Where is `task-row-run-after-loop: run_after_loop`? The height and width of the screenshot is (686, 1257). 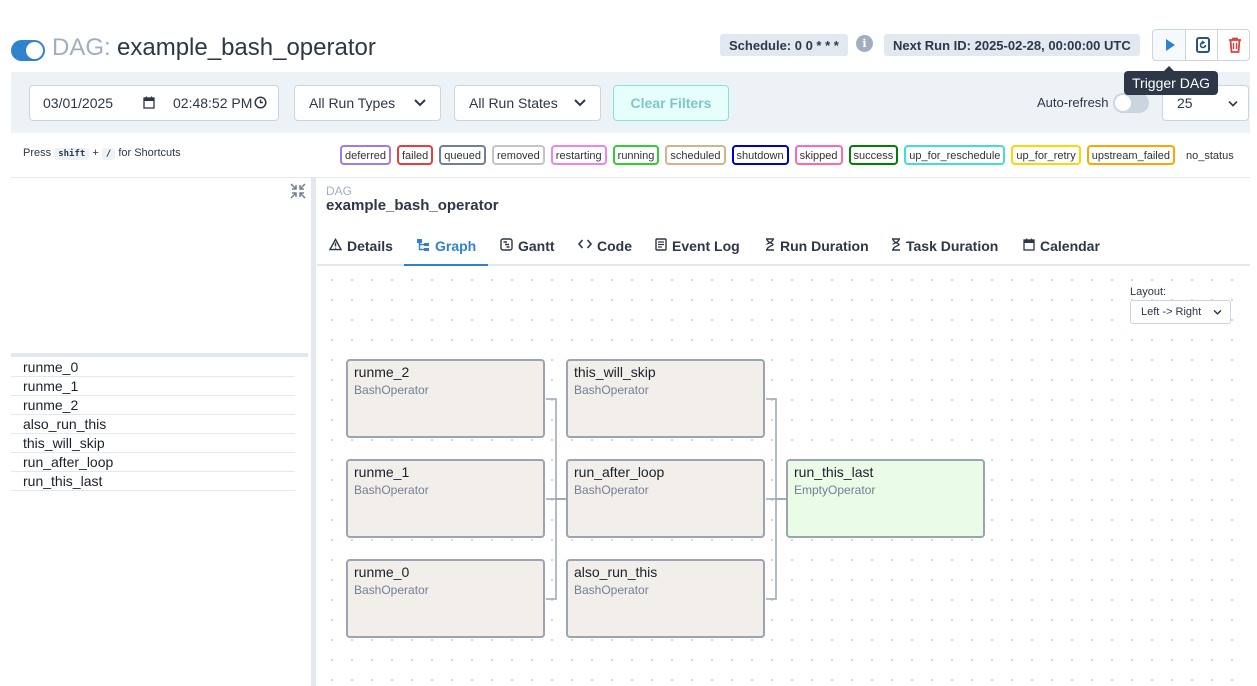
task-row-run-after-loop: run_after_loop is located at coordinates (153, 462).